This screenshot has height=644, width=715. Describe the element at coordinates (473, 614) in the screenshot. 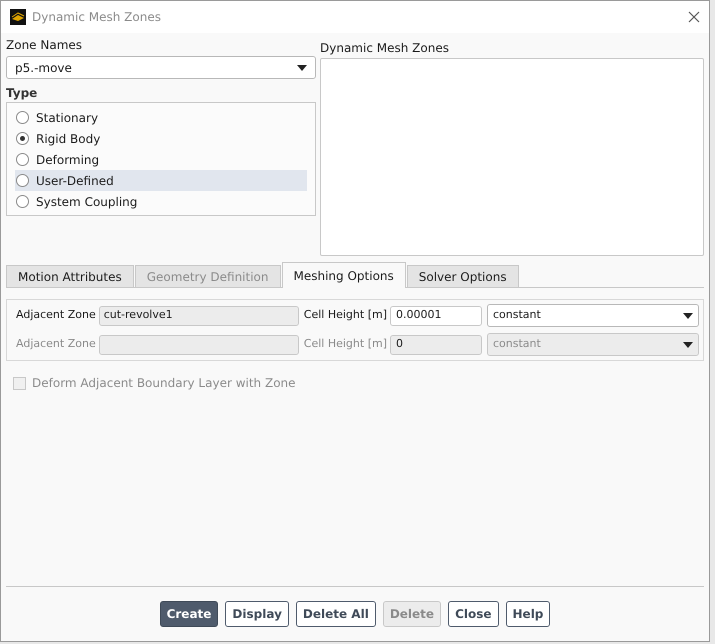

I see `action-button: Close` at that location.